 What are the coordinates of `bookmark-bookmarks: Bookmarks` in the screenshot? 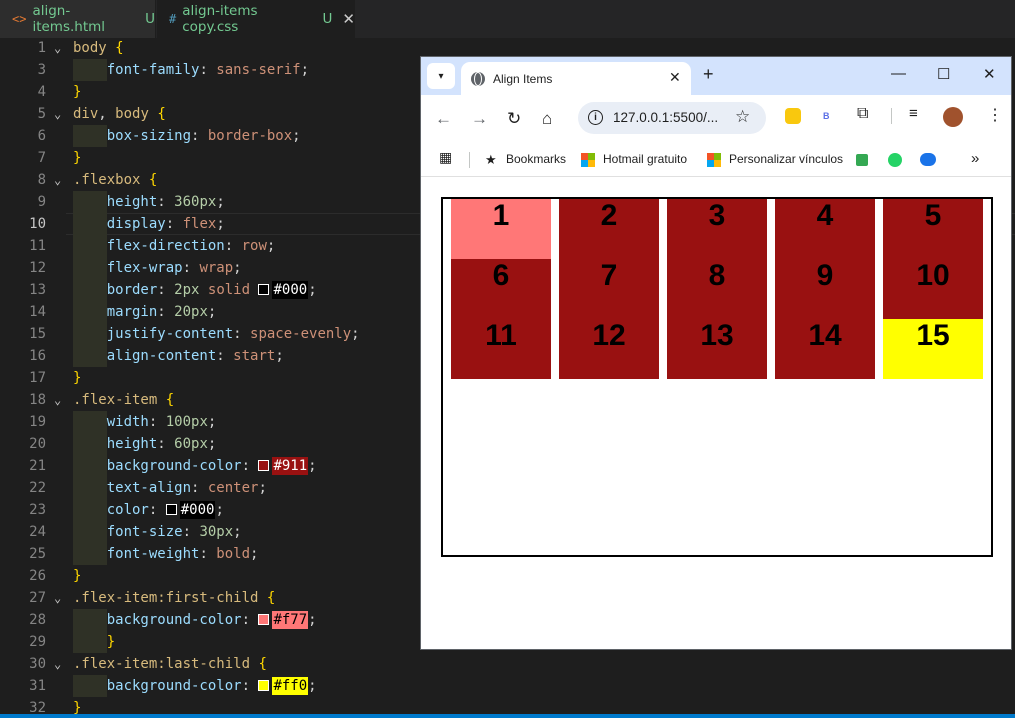 It's located at (536, 159).